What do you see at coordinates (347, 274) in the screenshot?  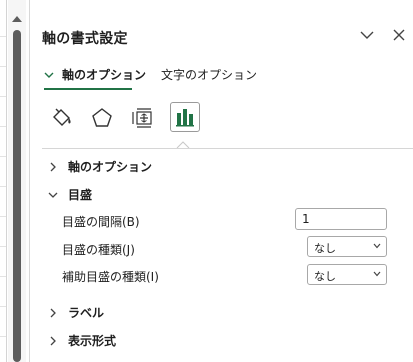 I see `minor-tick-type-select: なし` at bounding box center [347, 274].